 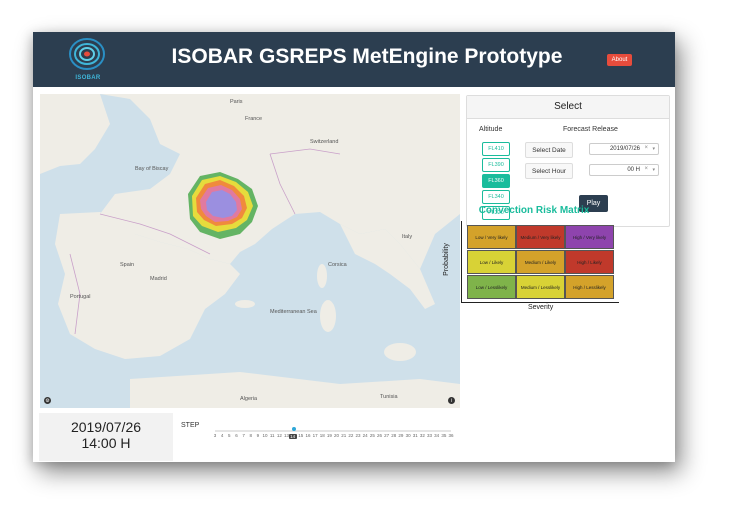 I want to click on matrix-cell: Medium / Very likely, so click(x=540, y=237).